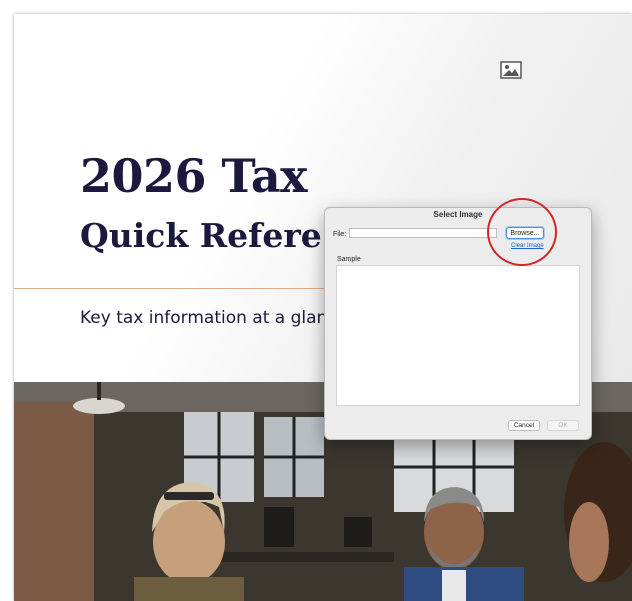 The image size is (632, 601). I want to click on sample-preview, so click(458, 335).